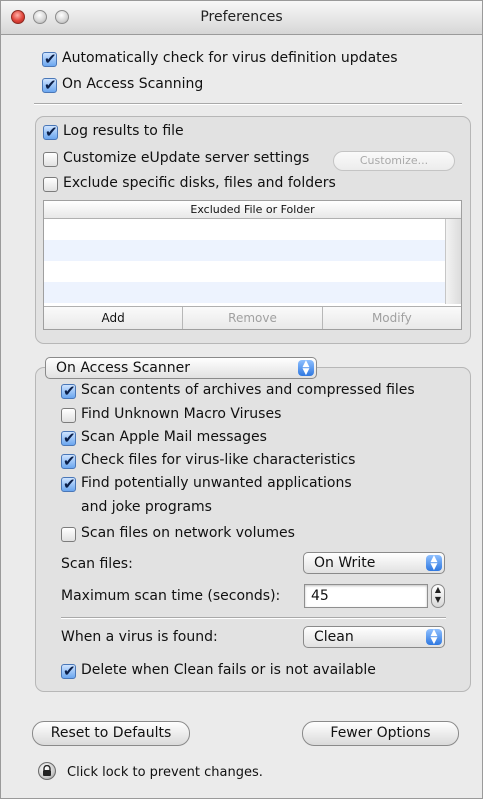 The image size is (483, 799). What do you see at coordinates (380, 733) in the screenshot?
I see `fewer-options-button: Fewer Options` at bounding box center [380, 733].